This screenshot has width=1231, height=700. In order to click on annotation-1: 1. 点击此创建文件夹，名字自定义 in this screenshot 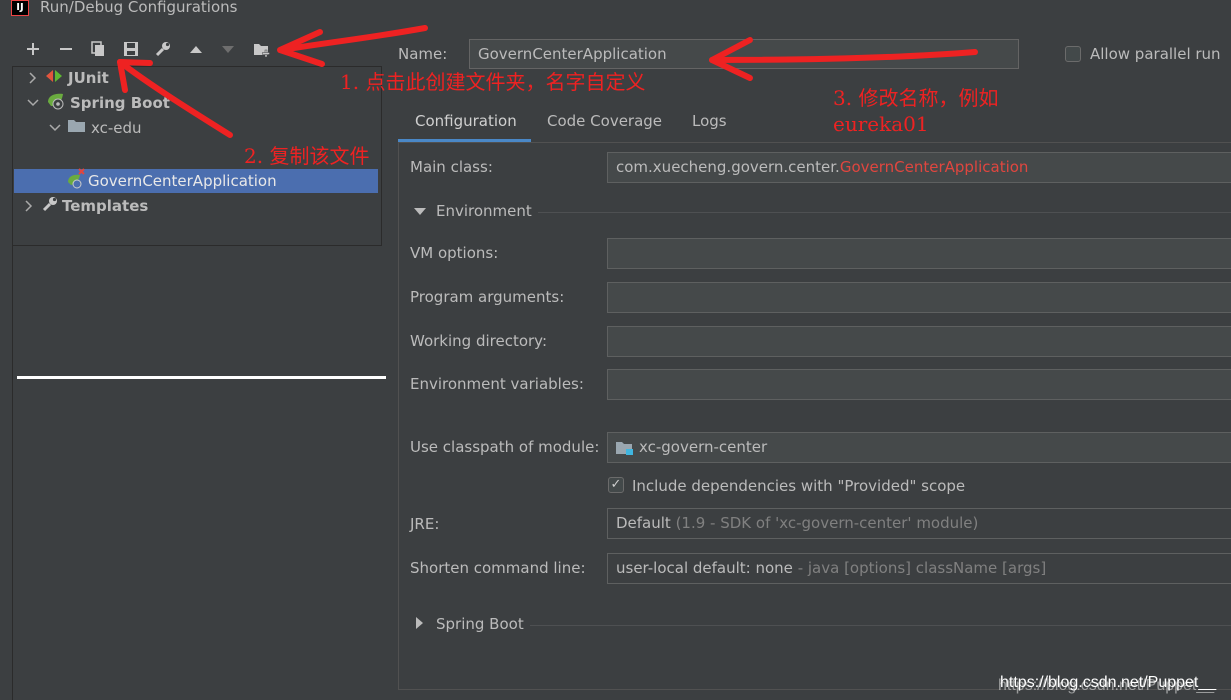, I will do `click(493, 82)`.